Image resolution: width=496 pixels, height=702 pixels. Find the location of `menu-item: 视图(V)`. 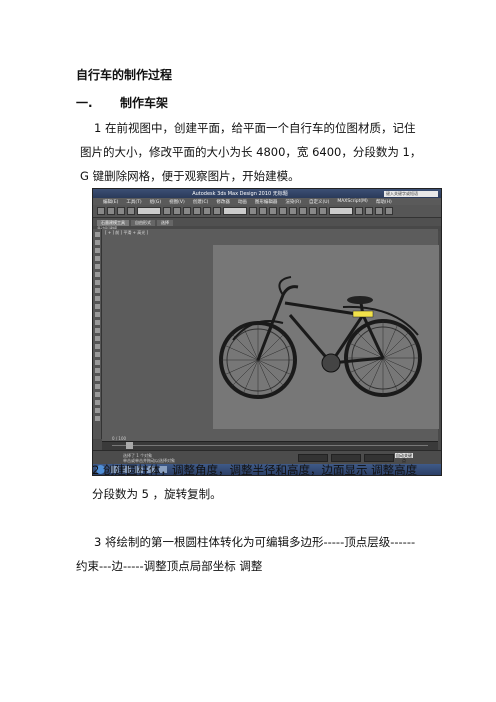

menu-item: 视图(V) is located at coordinates (177, 202).